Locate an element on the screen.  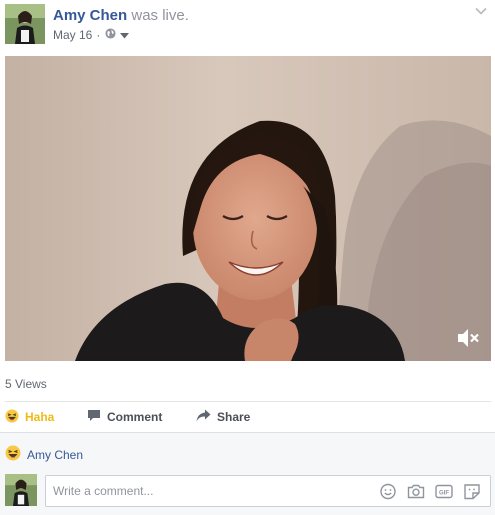
viewer-avatar is located at coordinates (21, 490).